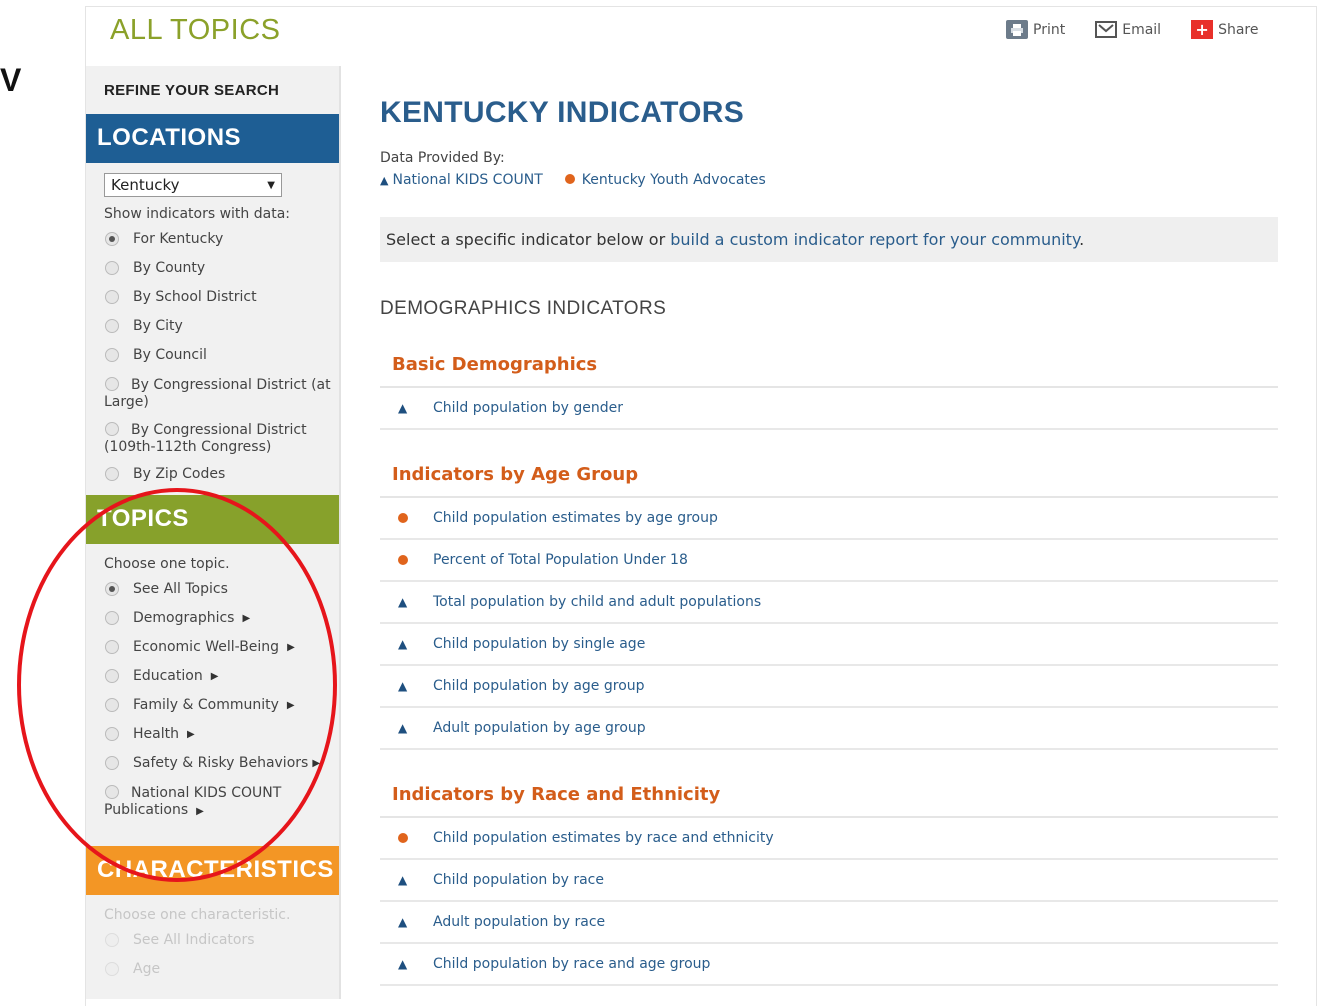  I want to click on characteristic-option-all: See All Indicators, so click(221, 940).